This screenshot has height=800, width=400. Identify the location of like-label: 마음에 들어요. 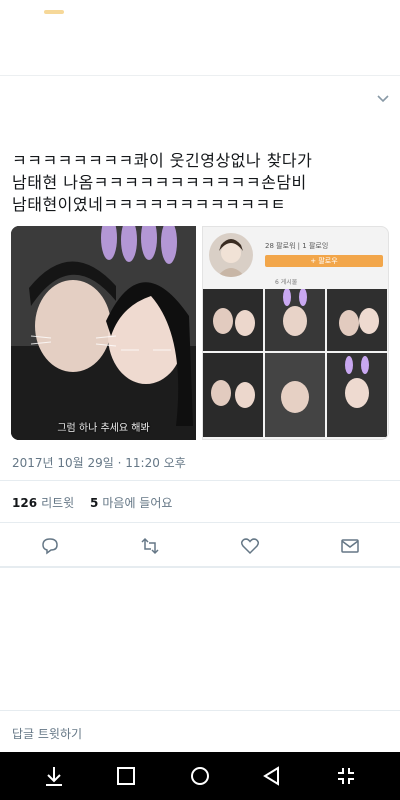
(137, 503).